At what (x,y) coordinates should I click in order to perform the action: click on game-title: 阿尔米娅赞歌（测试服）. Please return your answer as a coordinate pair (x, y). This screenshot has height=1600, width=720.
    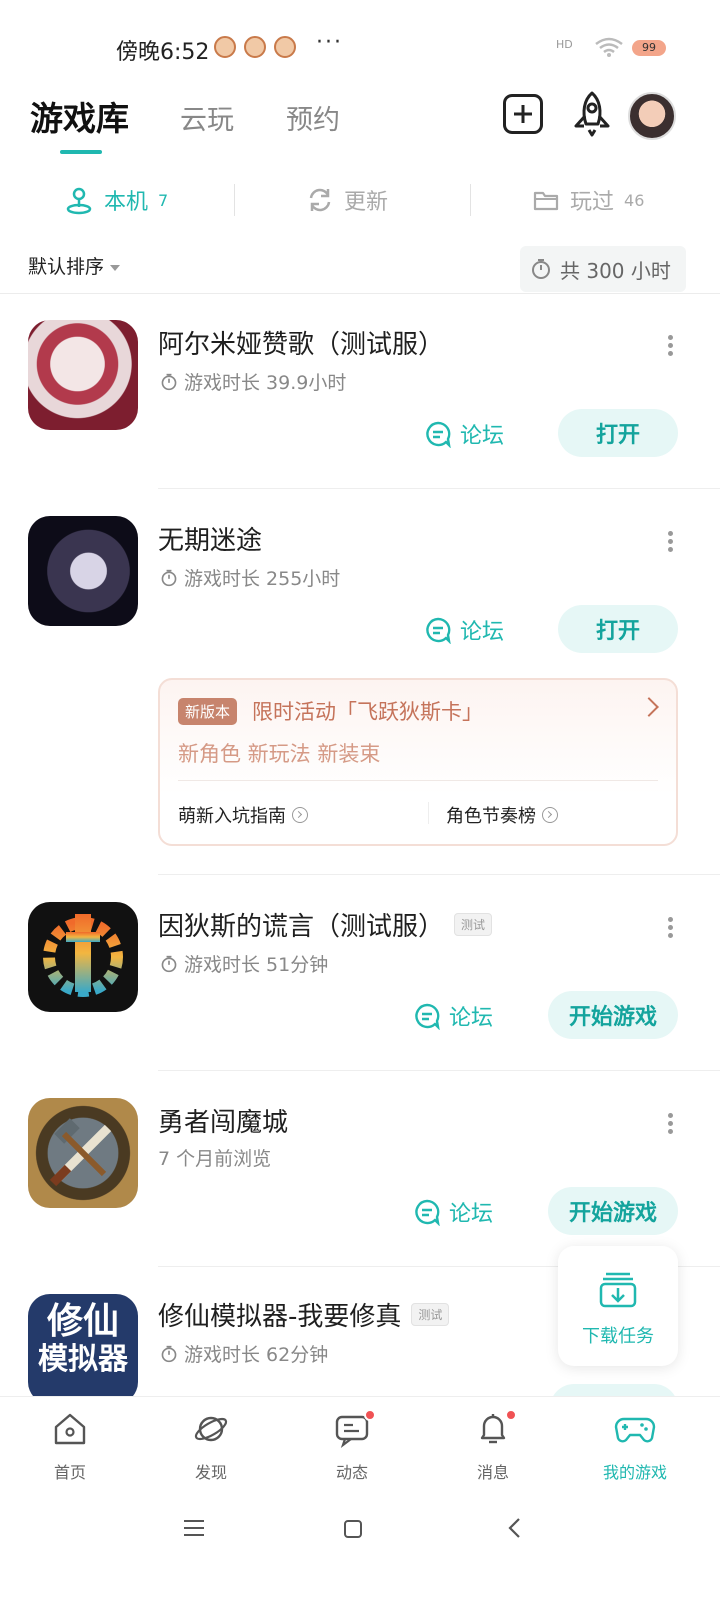
    Looking at the image, I should click on (301, 342).